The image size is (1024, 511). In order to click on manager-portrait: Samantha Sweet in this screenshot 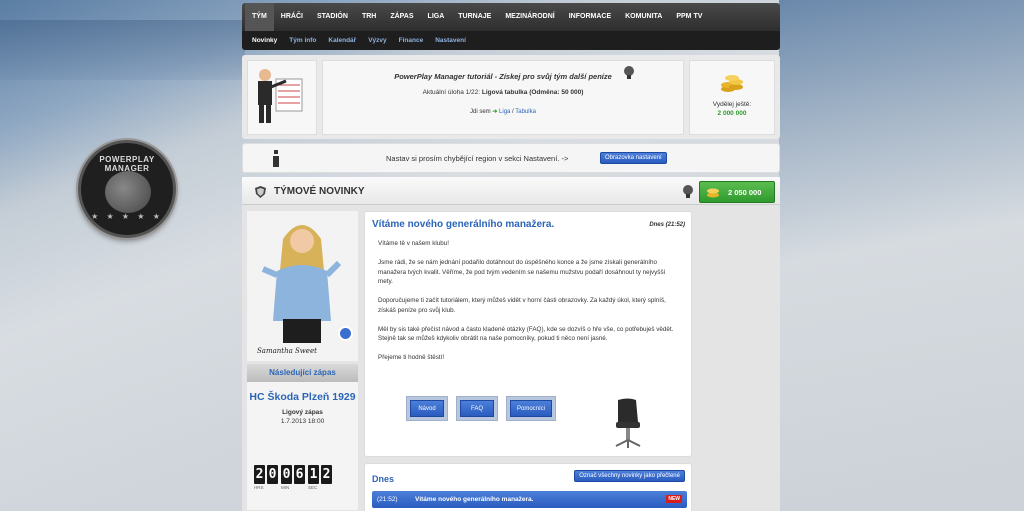, I will do `click(302, 286)`.